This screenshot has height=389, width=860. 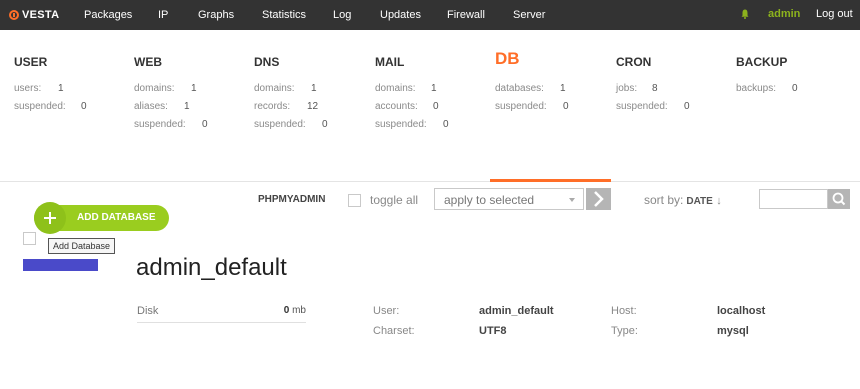 I want to click on toggle-all-label: toggle all, so click(x=394, y=200).